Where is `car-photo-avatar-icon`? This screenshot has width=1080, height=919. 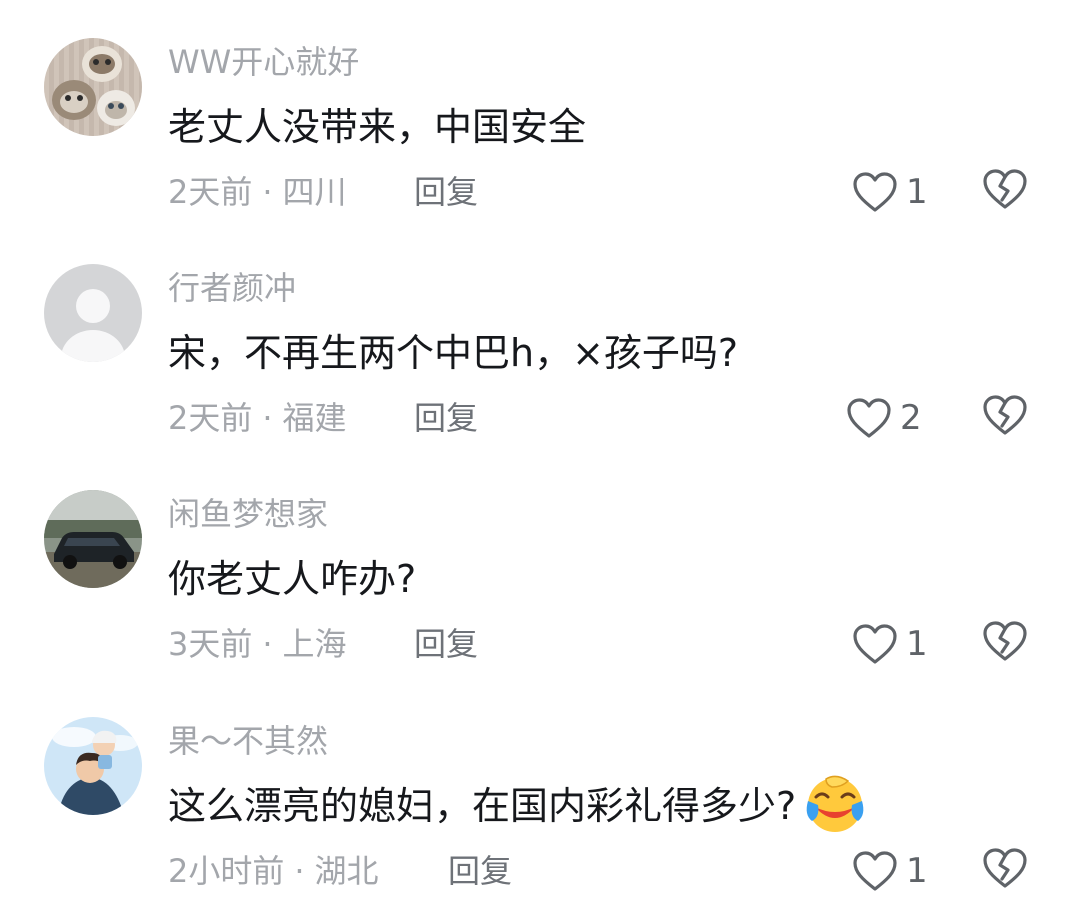 car-photo-avatar-icon is located at coordinates (93, 539).